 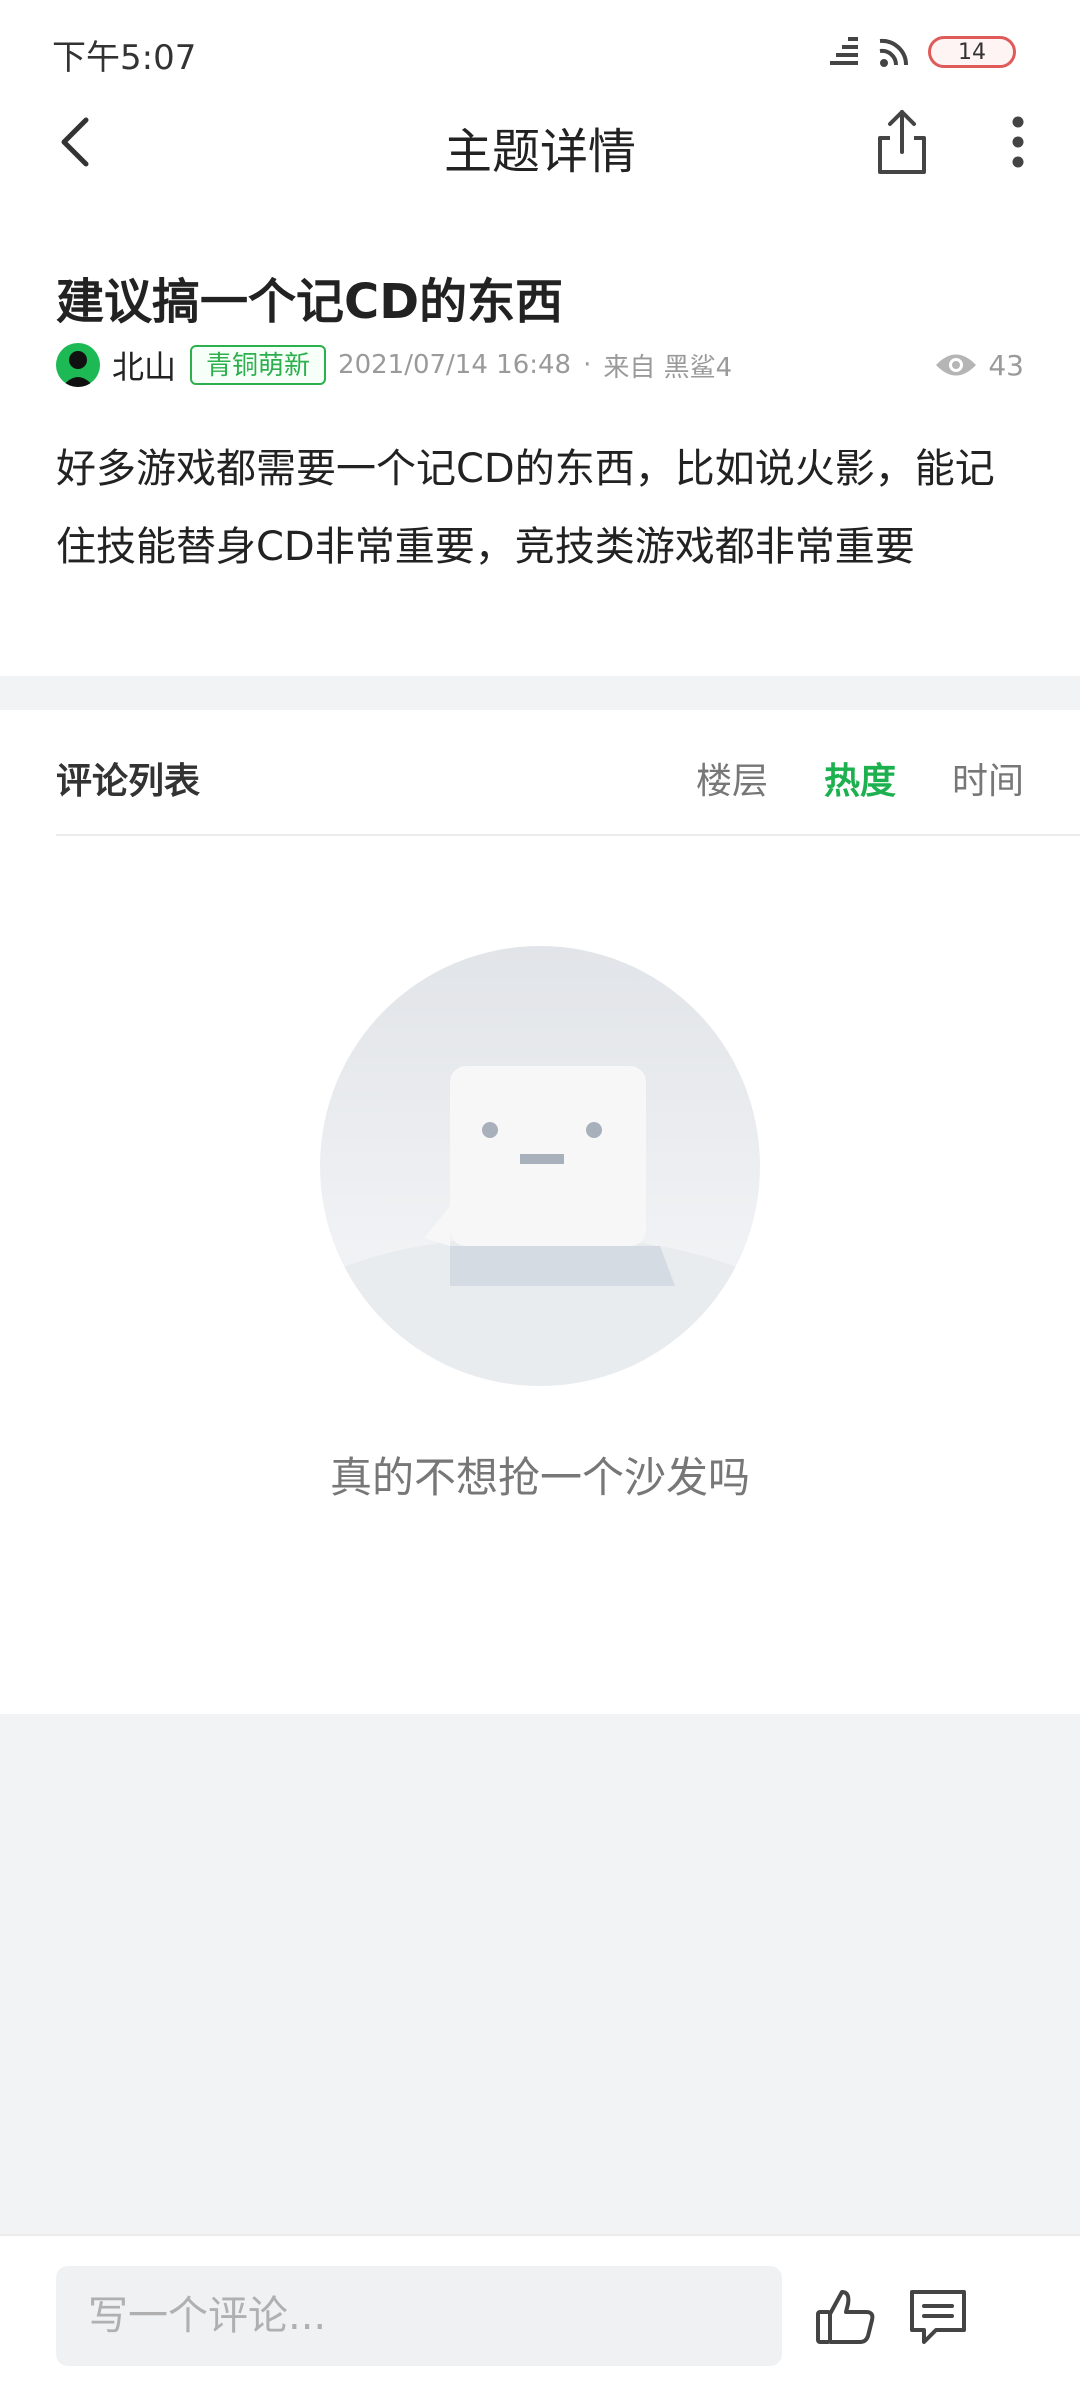 What do you see at coordinates (921, 52) in the screenshot?
I see `status-icons: 14` at bounding box center [921, 52].